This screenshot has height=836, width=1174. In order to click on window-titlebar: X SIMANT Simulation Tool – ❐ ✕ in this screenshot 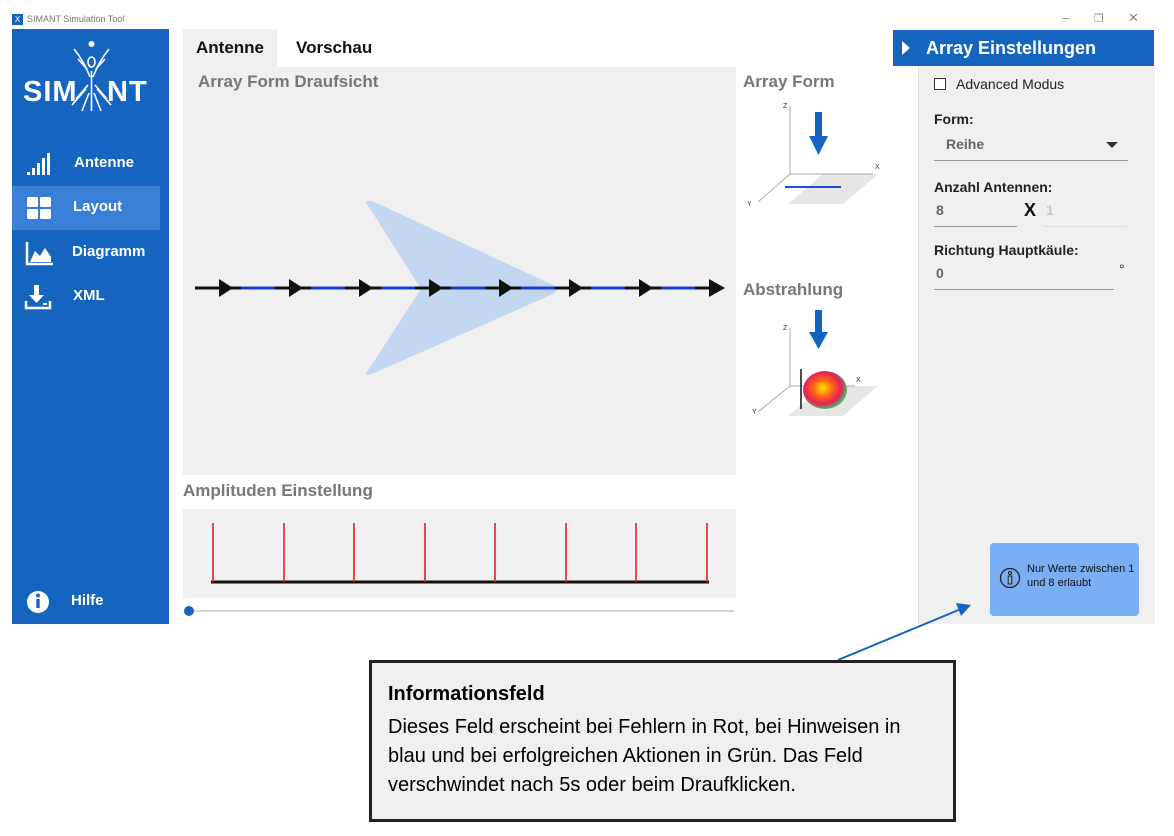, I will do `click(587, 14)`.